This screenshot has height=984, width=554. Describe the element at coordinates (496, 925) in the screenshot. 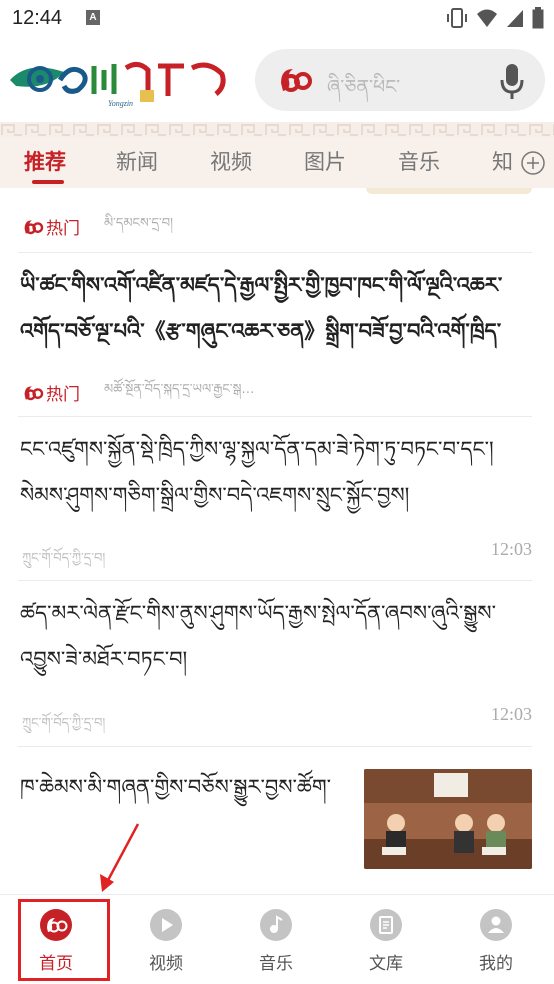

I see `user-icon` at that location.